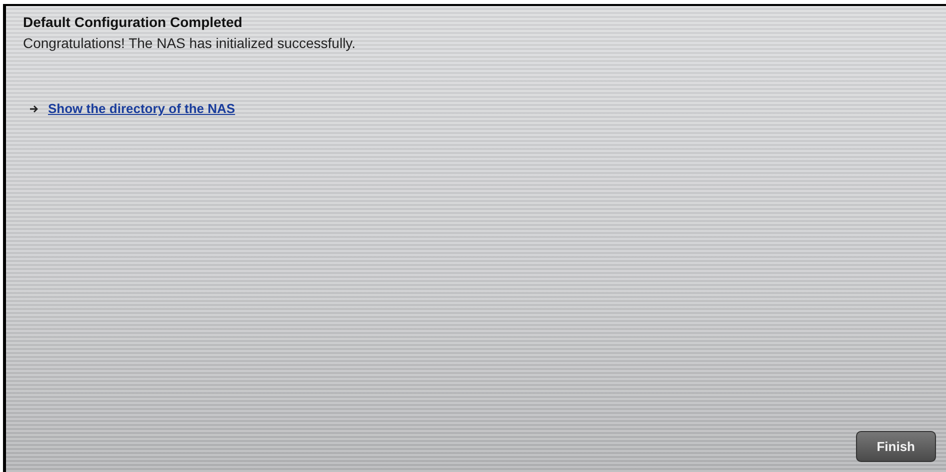  Describe the element at coordinates (34, 108) in the screenshot. I see `arrow-icon` at that location.